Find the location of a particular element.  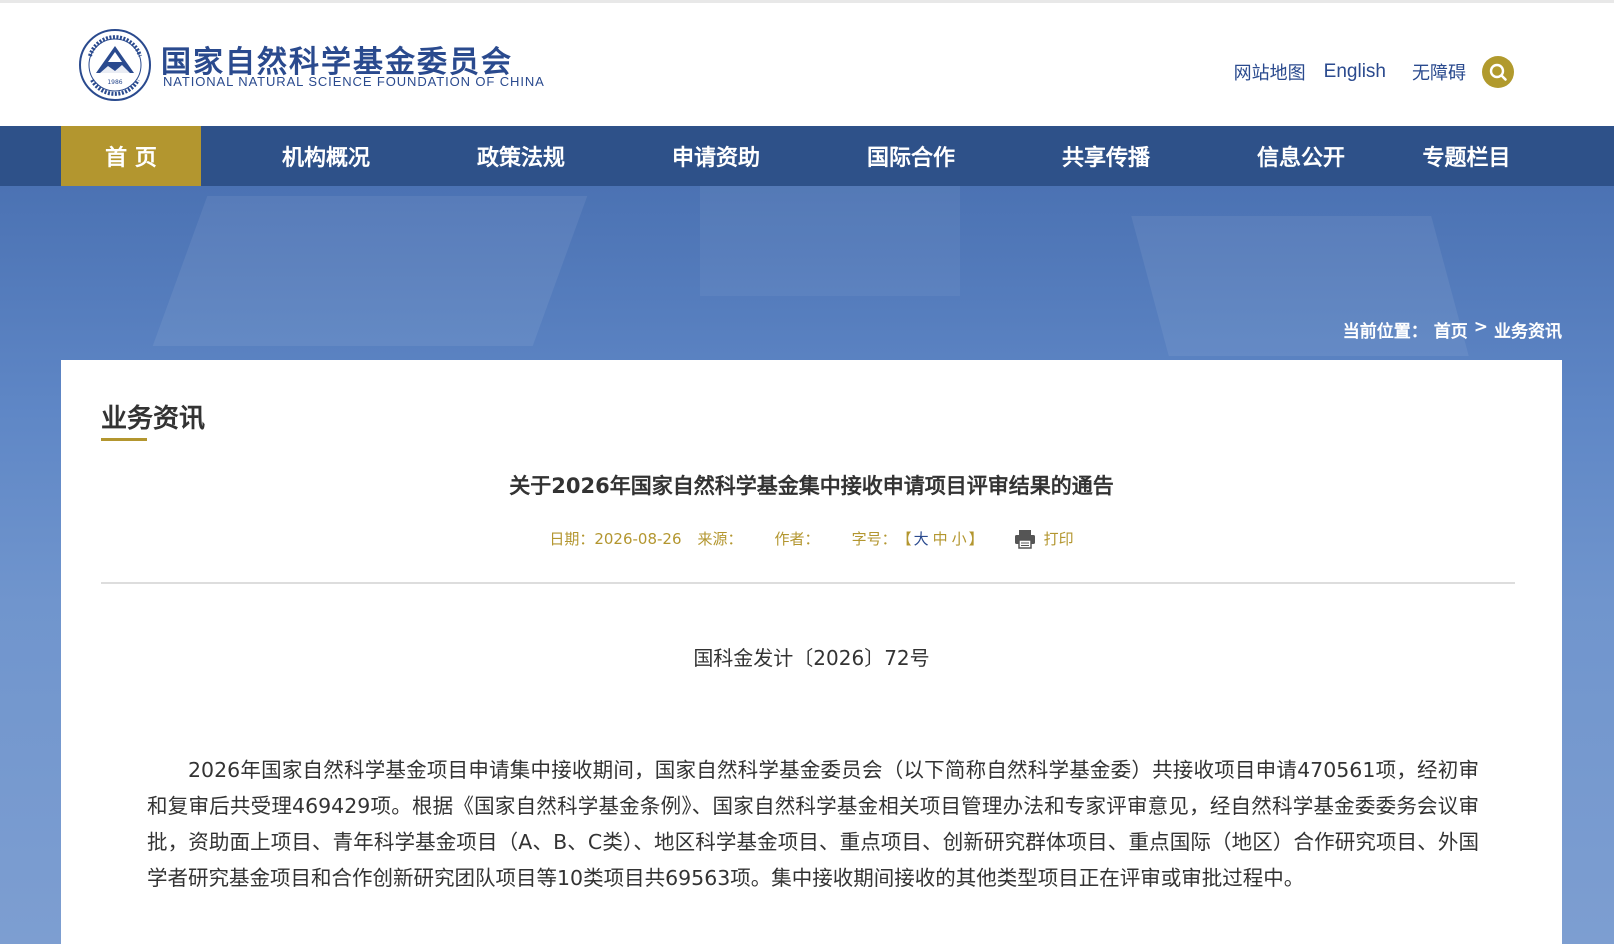

nav-item-funding: 申请资助 is located at coordinates (716, 156).